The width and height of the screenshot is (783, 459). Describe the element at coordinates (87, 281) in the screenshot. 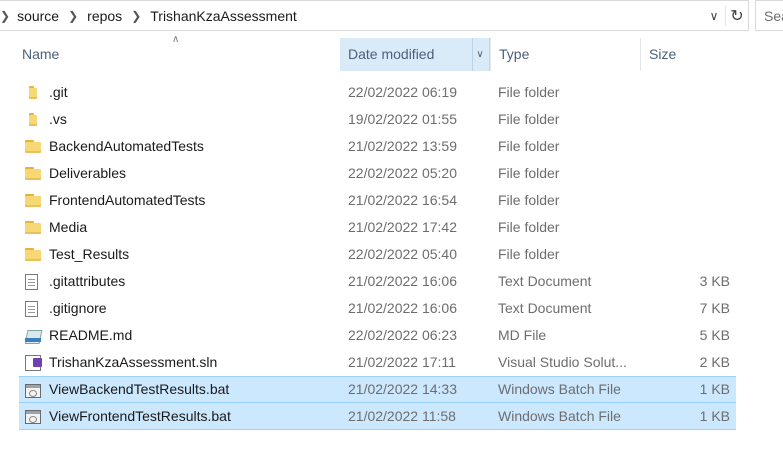

I see `file-name: .gitattributes` at that location.